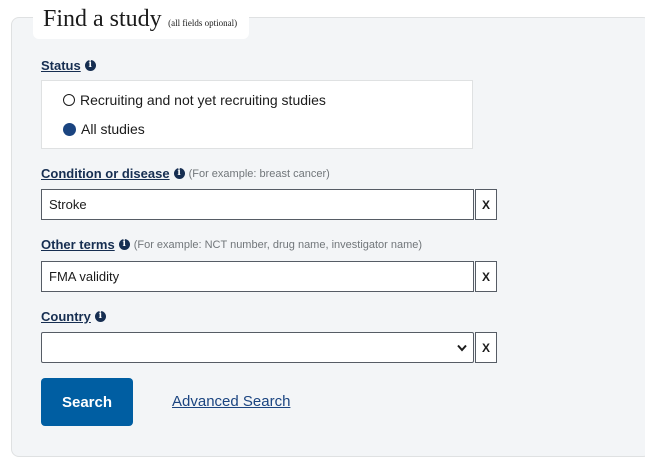 This screenshot has width=645, height=457. I want to click on status-option-label: All studies, so click(113, 129).